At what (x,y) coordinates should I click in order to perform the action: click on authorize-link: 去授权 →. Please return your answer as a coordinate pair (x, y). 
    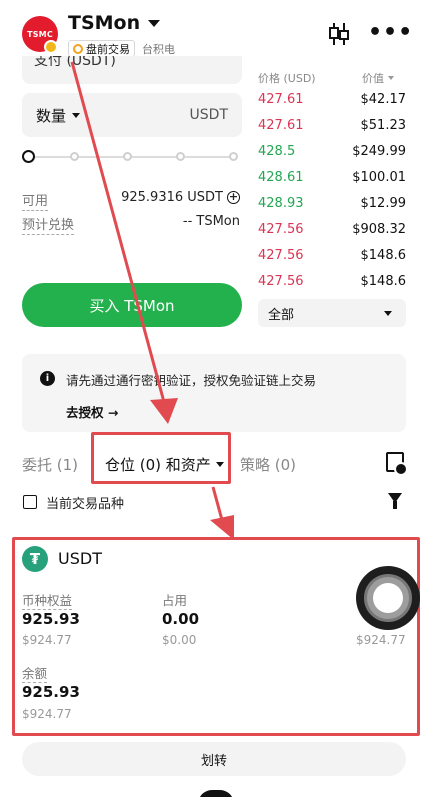
    Looking at the image, I should click on (92, 411).